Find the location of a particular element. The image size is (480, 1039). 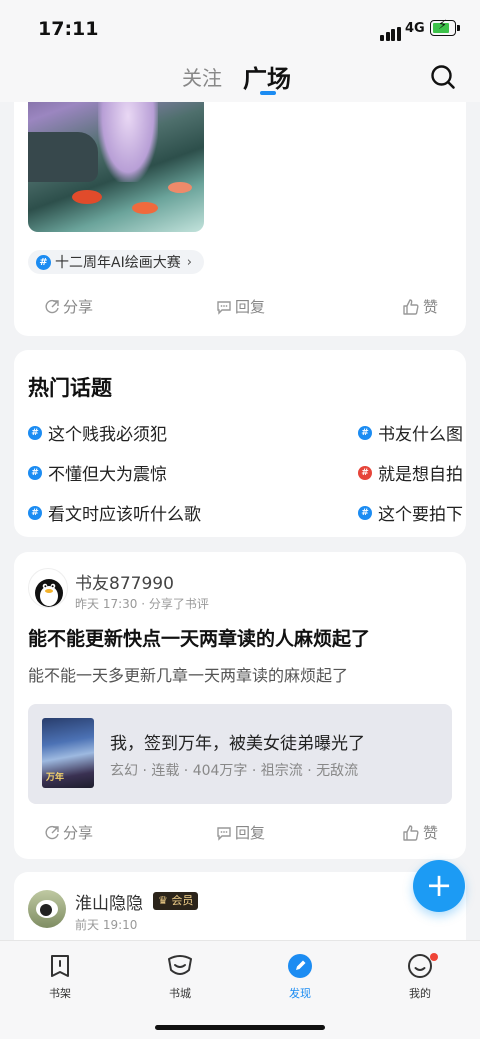

topic-chip-label: 十二周年AI绘画大赛 is located at coordinates (118, 263).